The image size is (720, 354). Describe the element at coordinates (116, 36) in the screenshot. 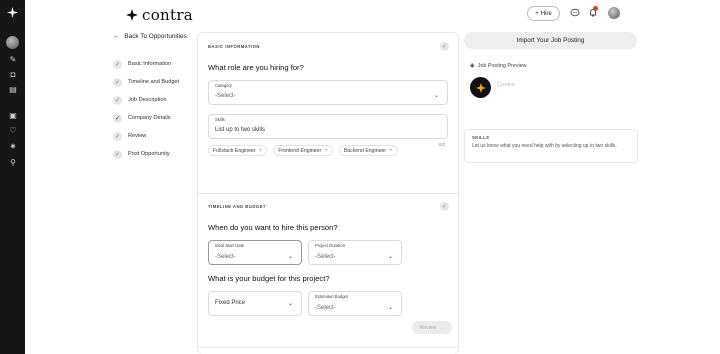

I see `arrow-left-icon: ←` at that location.